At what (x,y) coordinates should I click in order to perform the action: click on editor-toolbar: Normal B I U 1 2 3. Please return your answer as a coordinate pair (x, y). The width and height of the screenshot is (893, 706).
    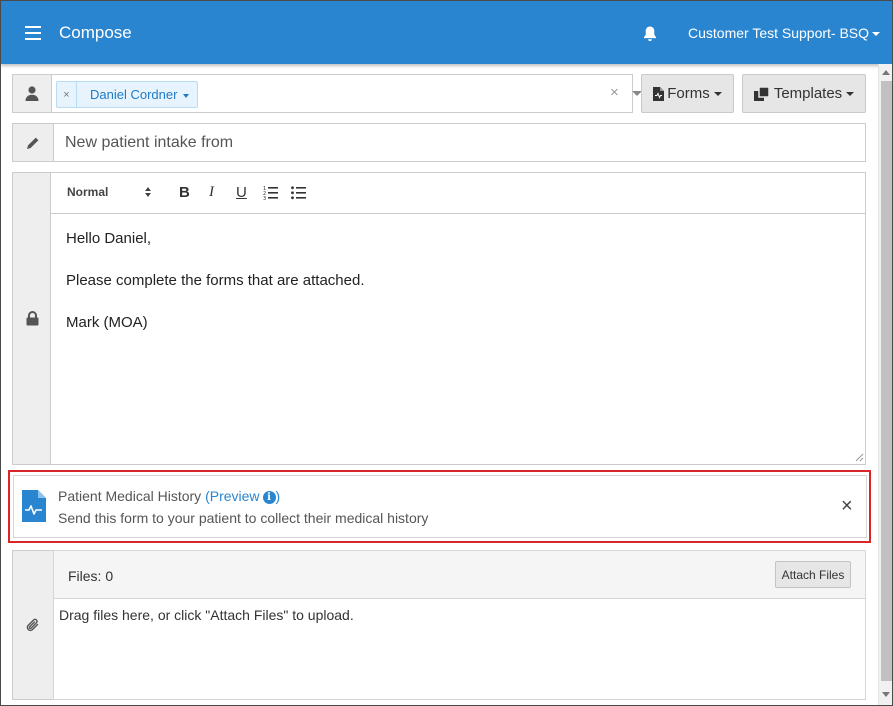
    Looking at the image, I should click on (458, 193).